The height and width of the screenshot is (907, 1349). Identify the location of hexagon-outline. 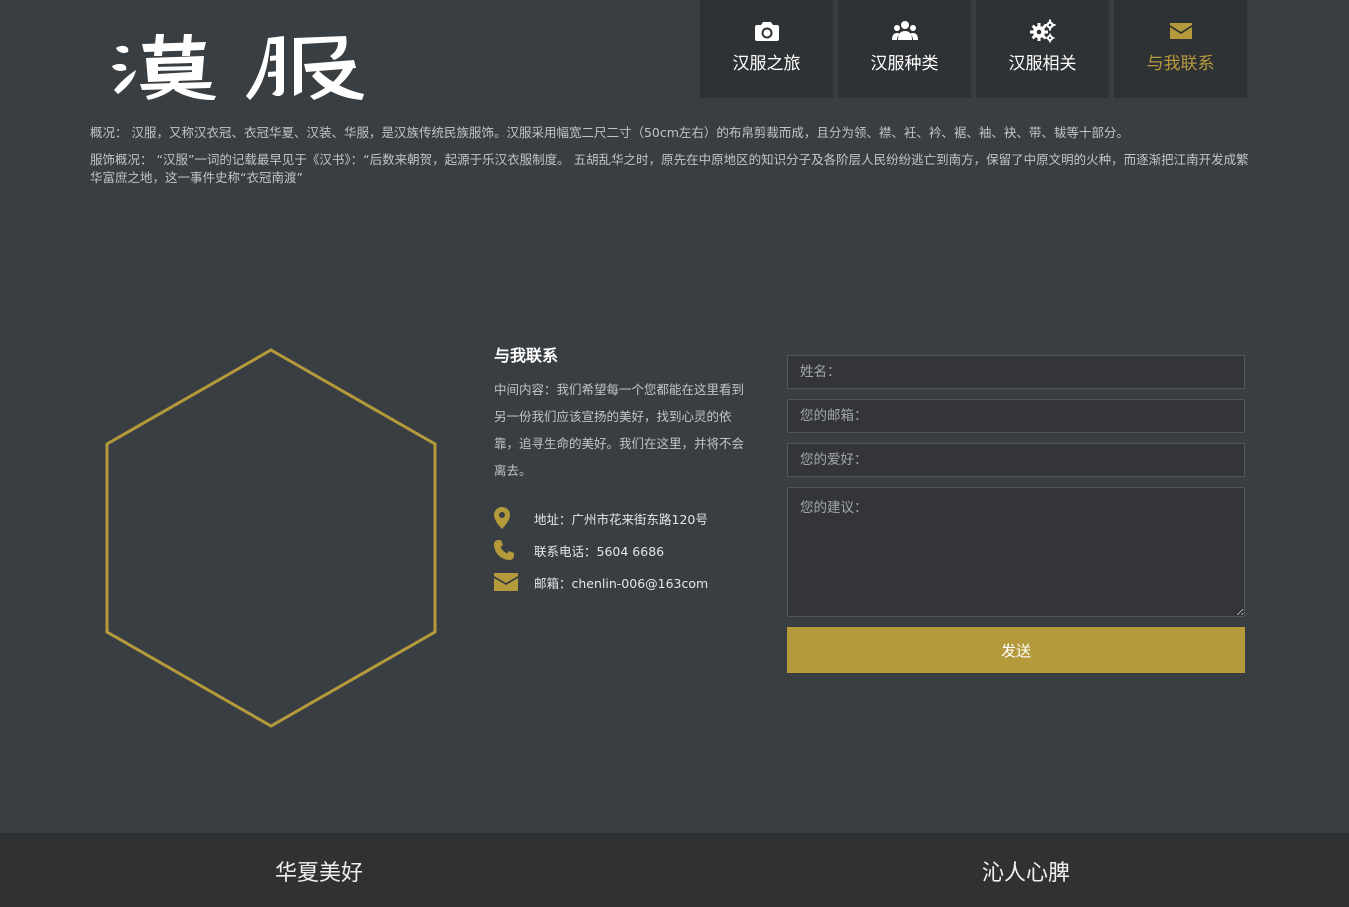
(271, 538).